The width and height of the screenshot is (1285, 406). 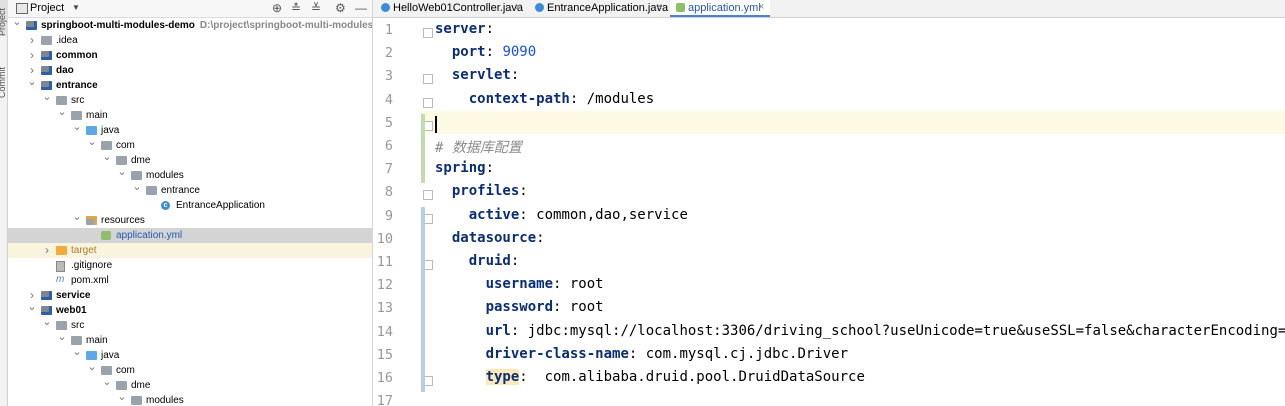 I want to click on code-token: : common,dao,service, so click(x=603, y=214).